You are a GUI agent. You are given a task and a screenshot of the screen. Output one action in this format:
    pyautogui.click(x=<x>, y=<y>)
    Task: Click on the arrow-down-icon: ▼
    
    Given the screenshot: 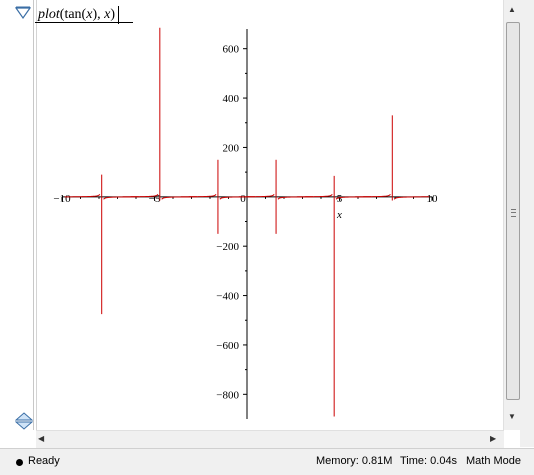 What is the action you would take?
    pyautogui.click(x=512, y=417)
    